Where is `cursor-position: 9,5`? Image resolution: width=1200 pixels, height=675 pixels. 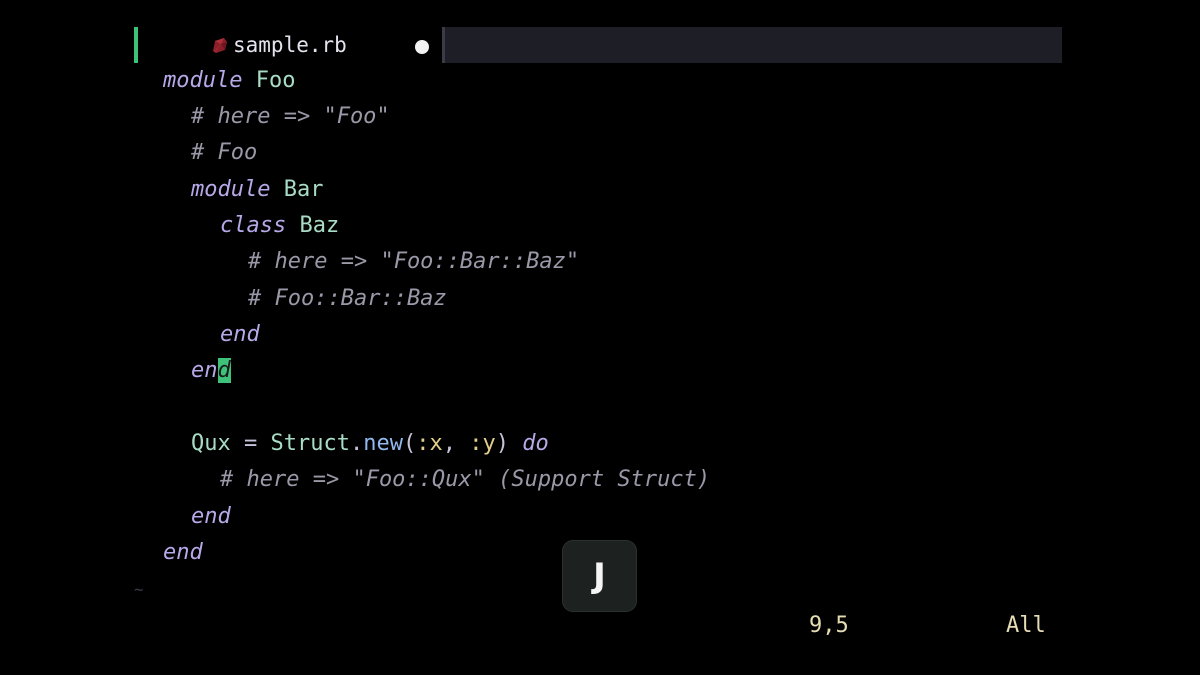
cursor-position: 9,5 is located at coordinates (829, 625).